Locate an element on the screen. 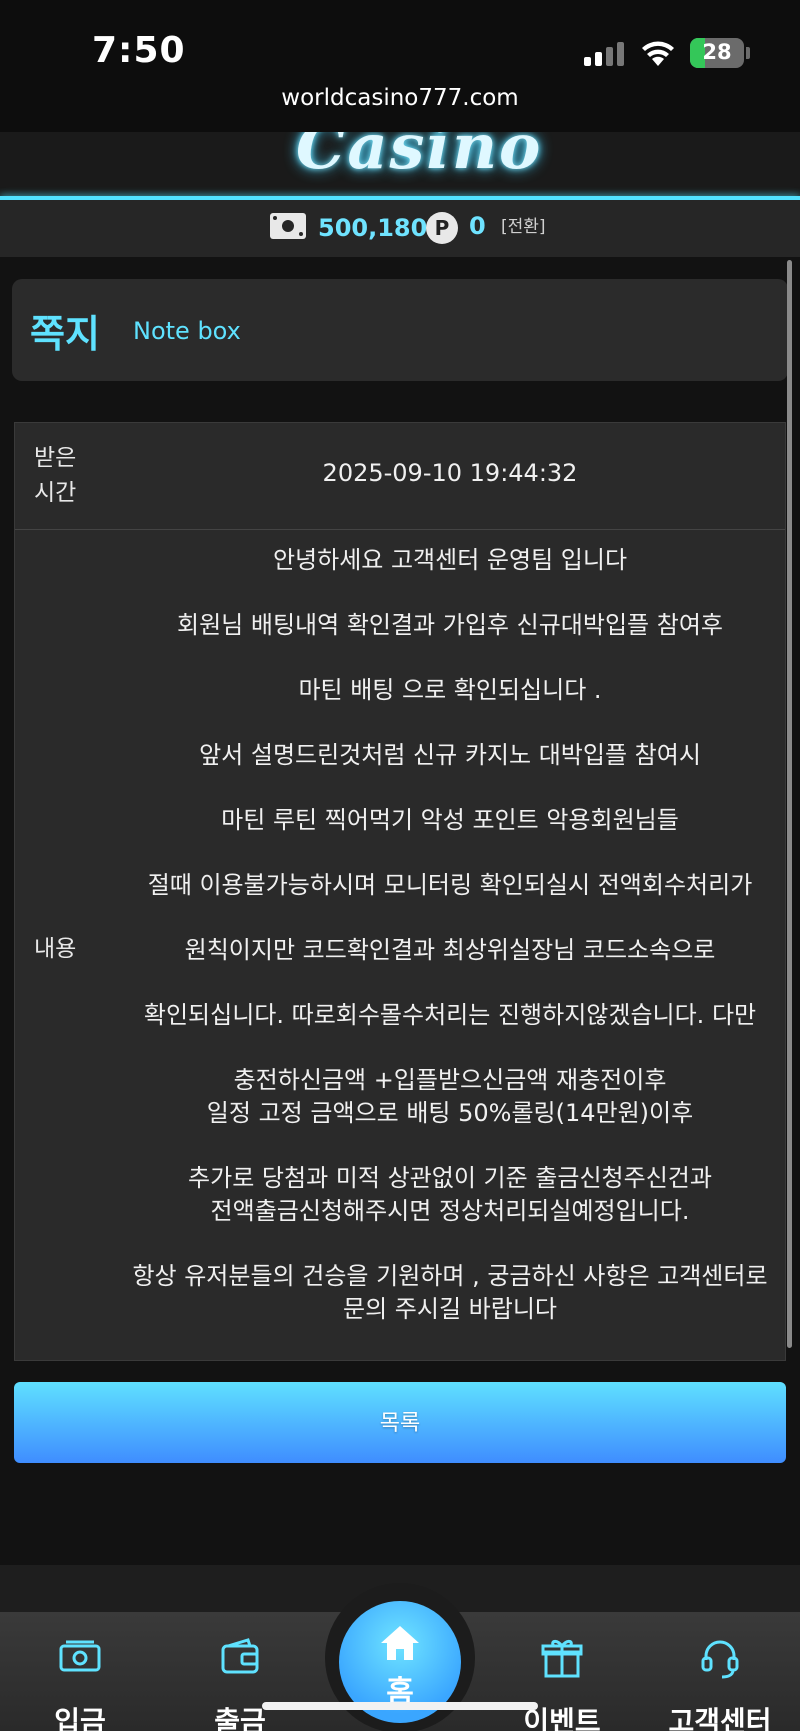 The height and width of the screenshot is (1731, 800). nav-event: 이벤트 is located at coordinates (562, 1683).